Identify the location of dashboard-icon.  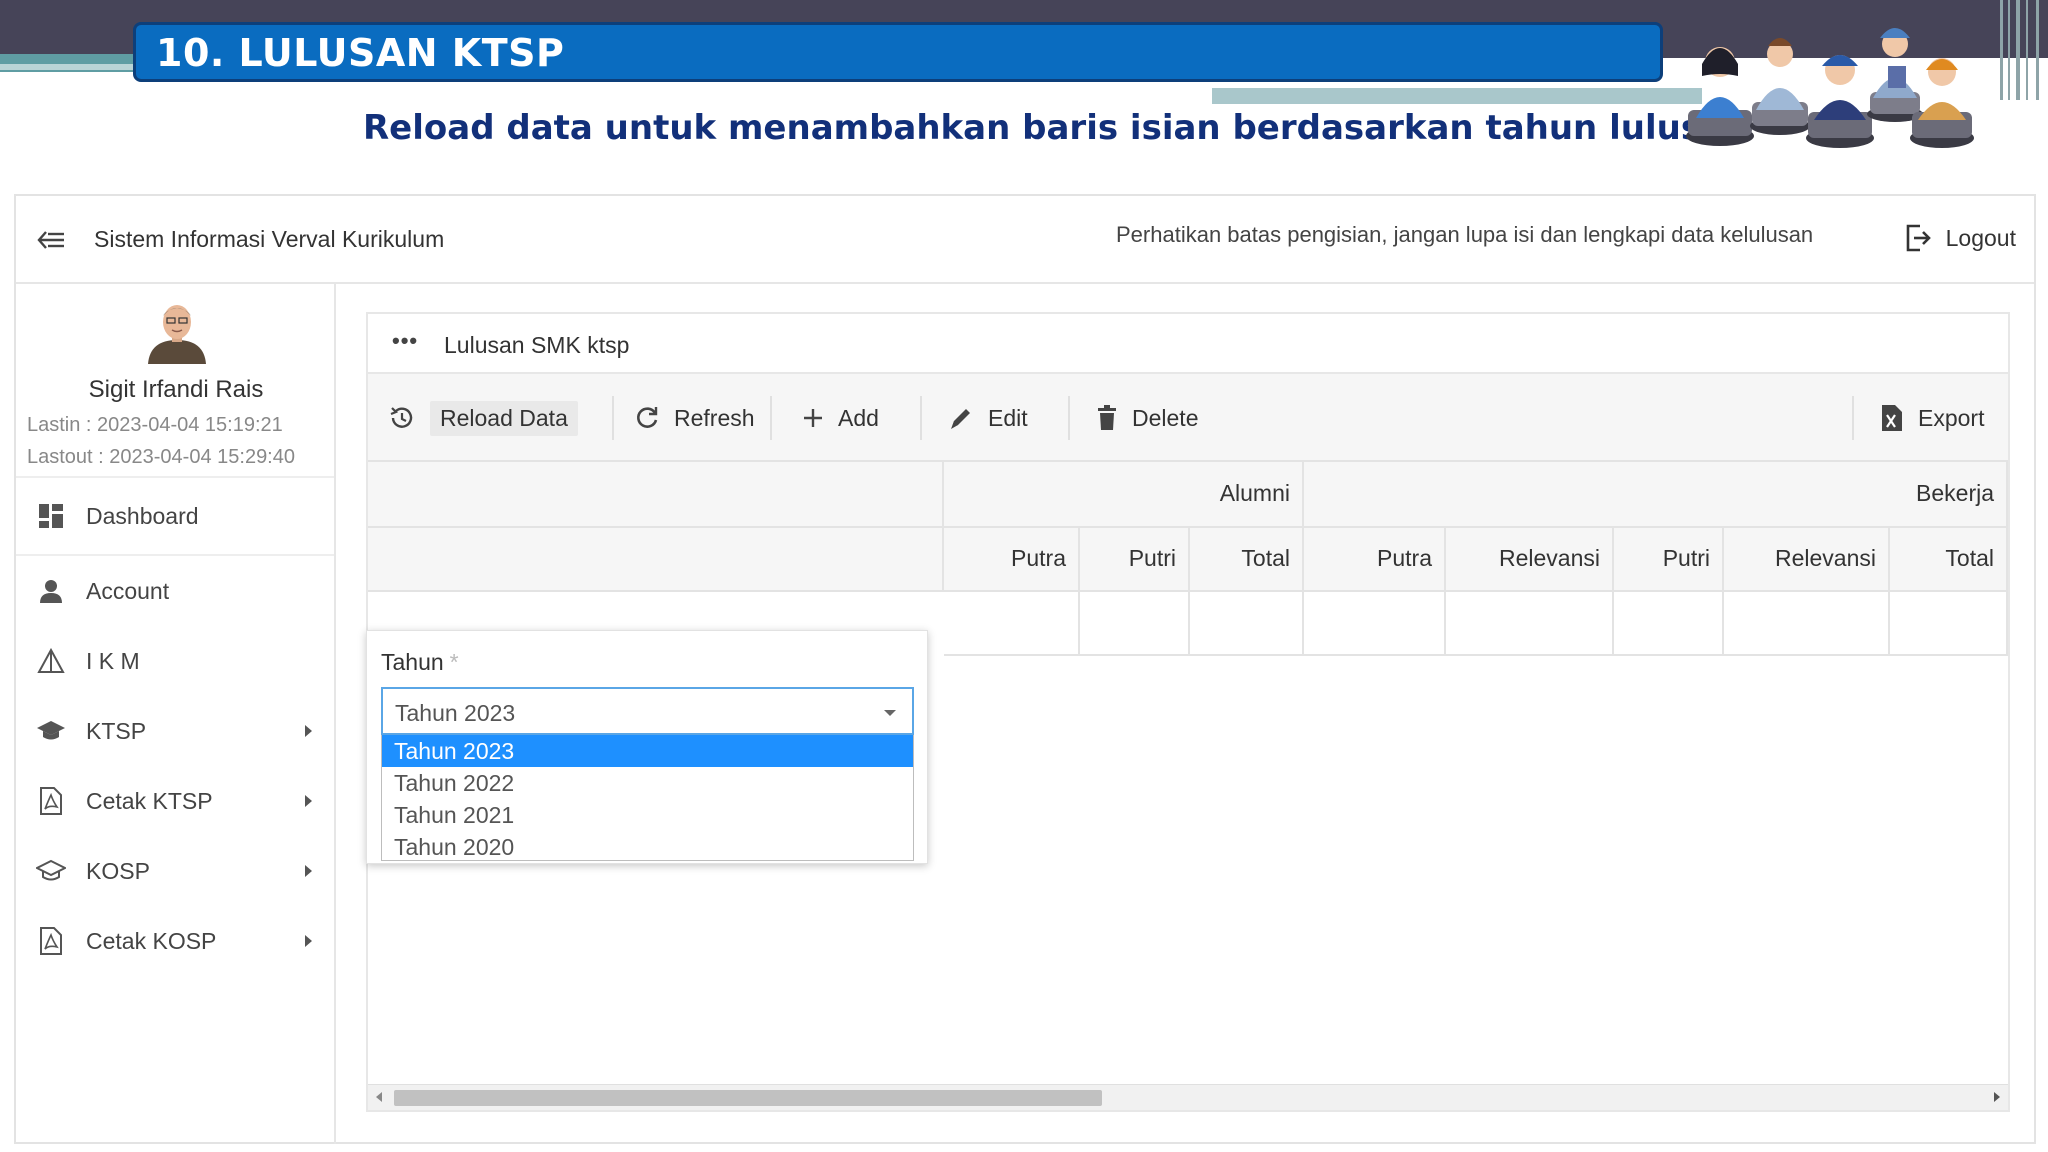
(51, 516).